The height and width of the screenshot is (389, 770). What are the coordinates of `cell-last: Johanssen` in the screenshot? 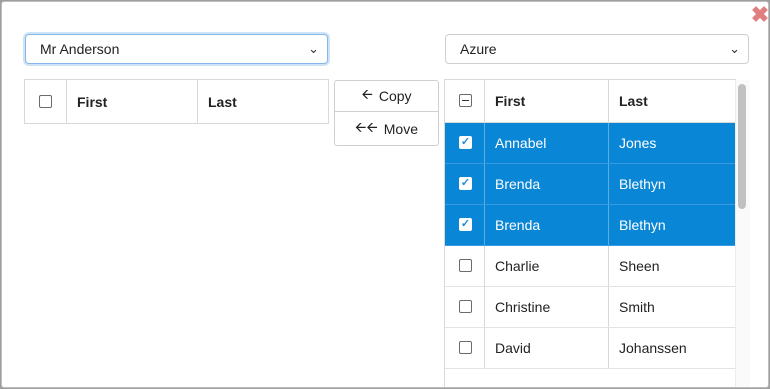 It's located at (653, 348).